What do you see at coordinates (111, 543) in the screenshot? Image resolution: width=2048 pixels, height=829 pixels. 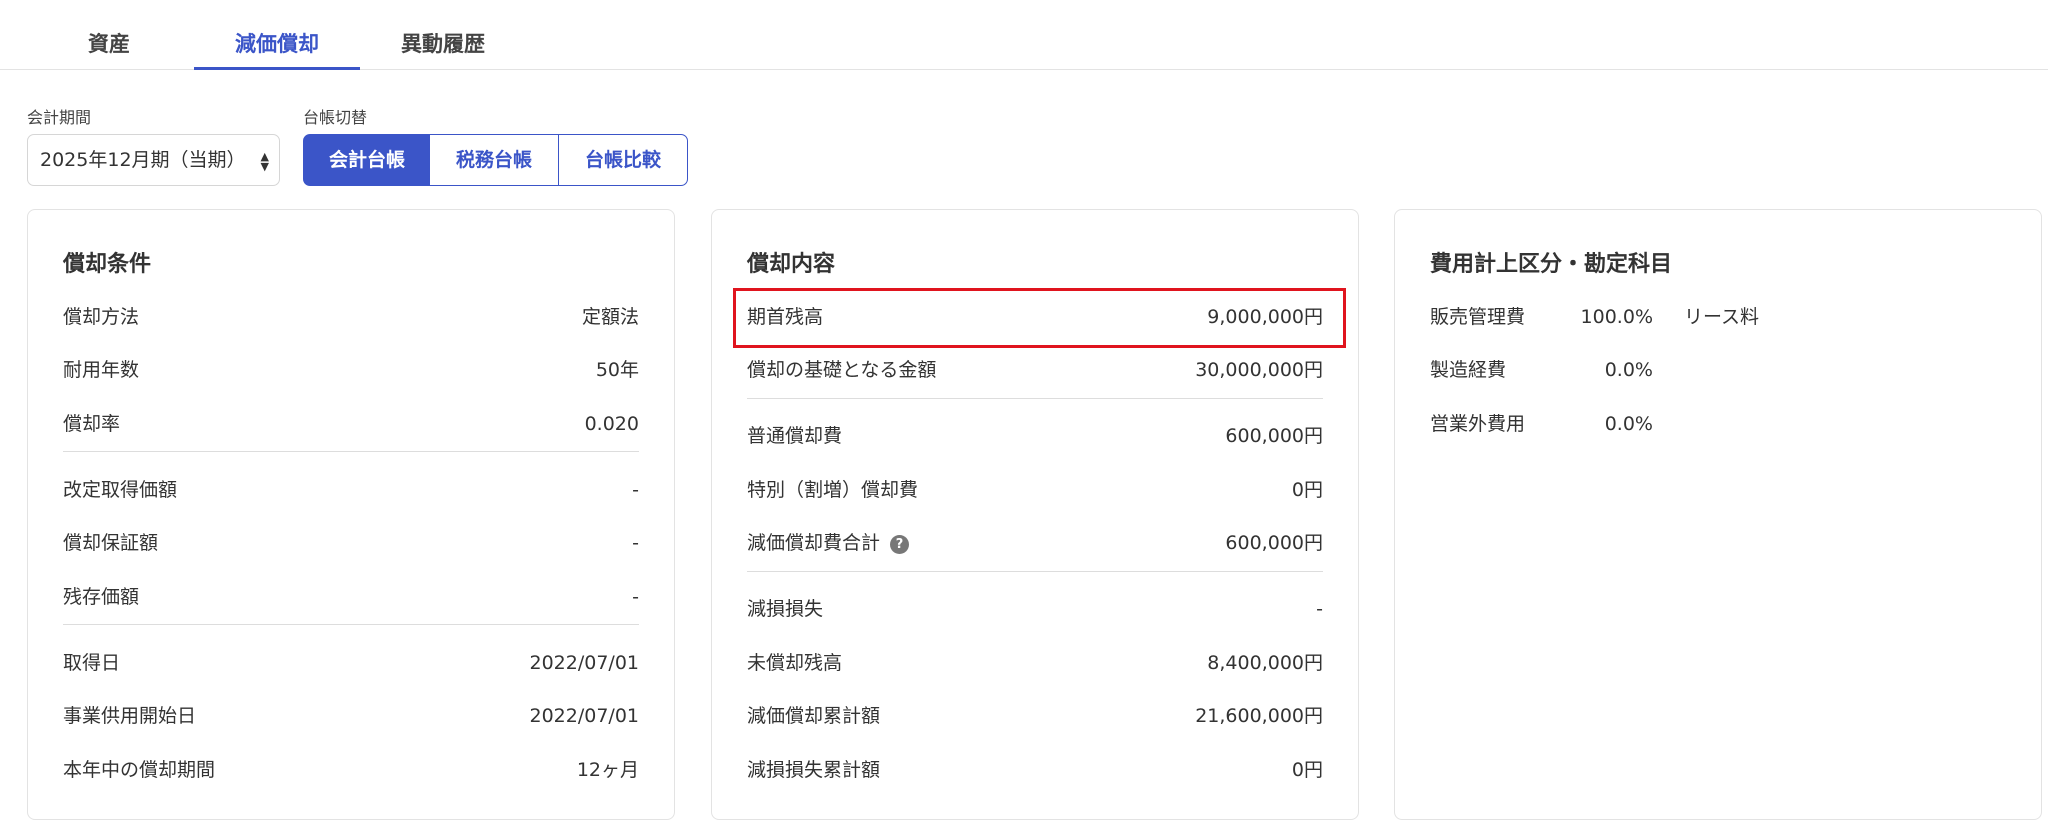 I see `condition-label: 償却保証額` at bounding box center [111, 543].